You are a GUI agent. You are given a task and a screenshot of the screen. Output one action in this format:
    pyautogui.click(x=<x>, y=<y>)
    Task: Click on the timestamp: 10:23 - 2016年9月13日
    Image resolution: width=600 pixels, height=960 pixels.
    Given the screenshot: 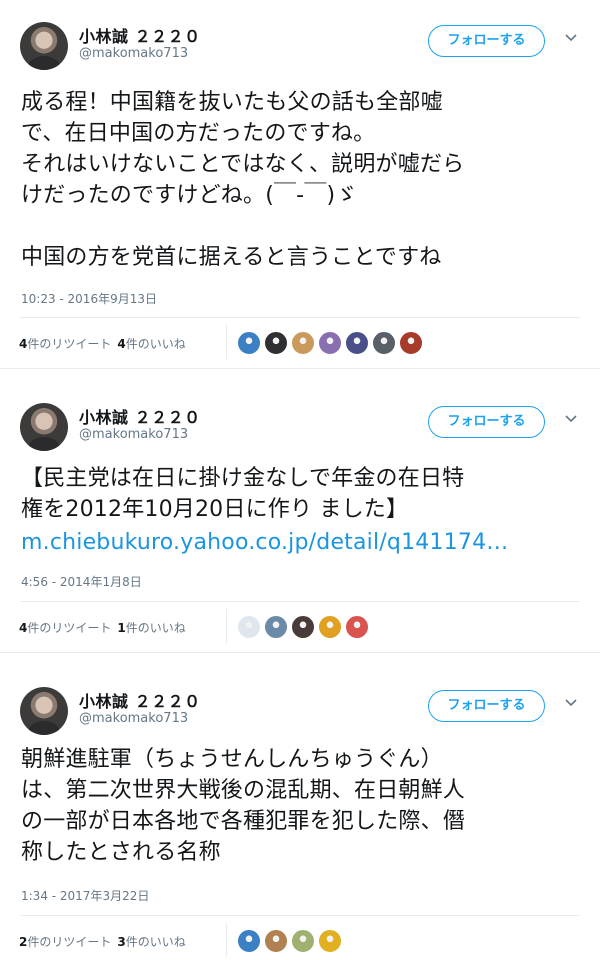 What is the action you would take?
    pyautogui.click(x=89, y=298)
    